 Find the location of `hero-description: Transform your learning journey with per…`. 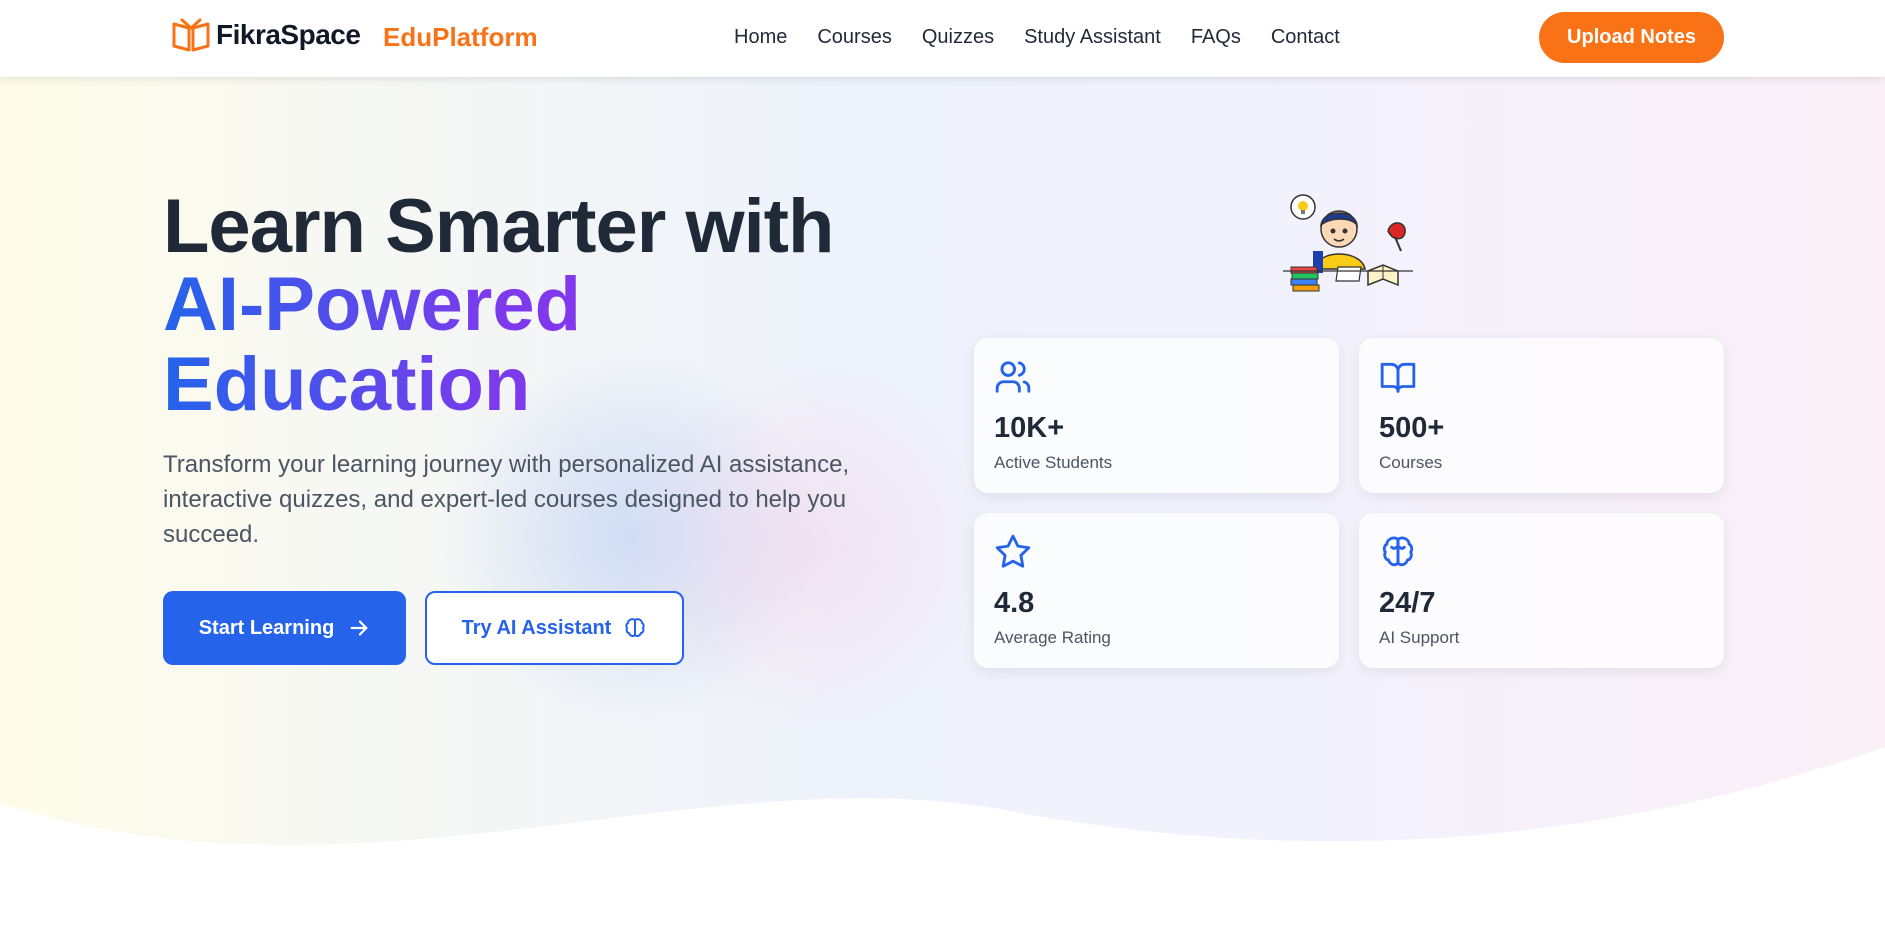

hero-description: Transform your learning journey with per… is located at coordinates (506, 499).